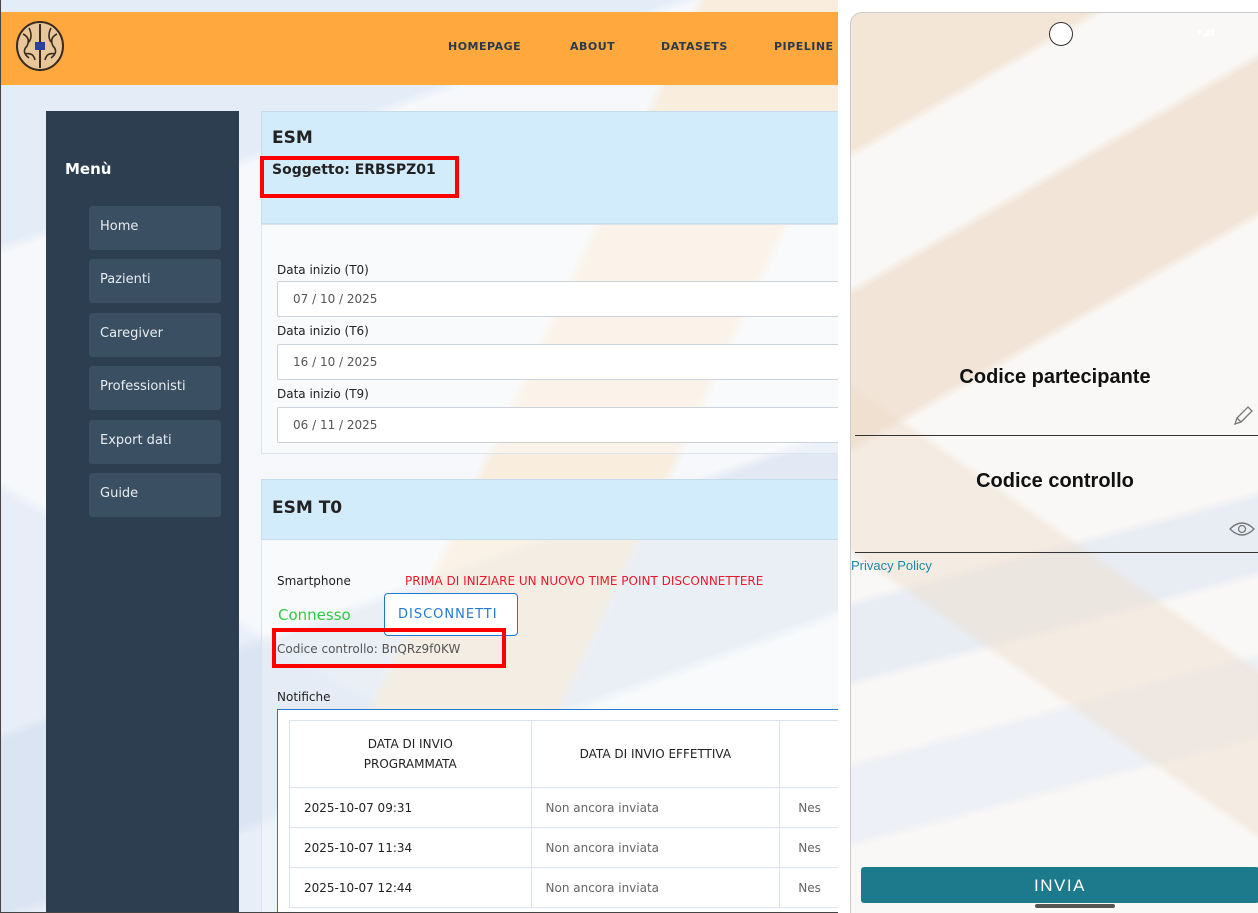  I want to click on scheduled-date-cell: 2025-10-07 11:34, so click(410, 847).